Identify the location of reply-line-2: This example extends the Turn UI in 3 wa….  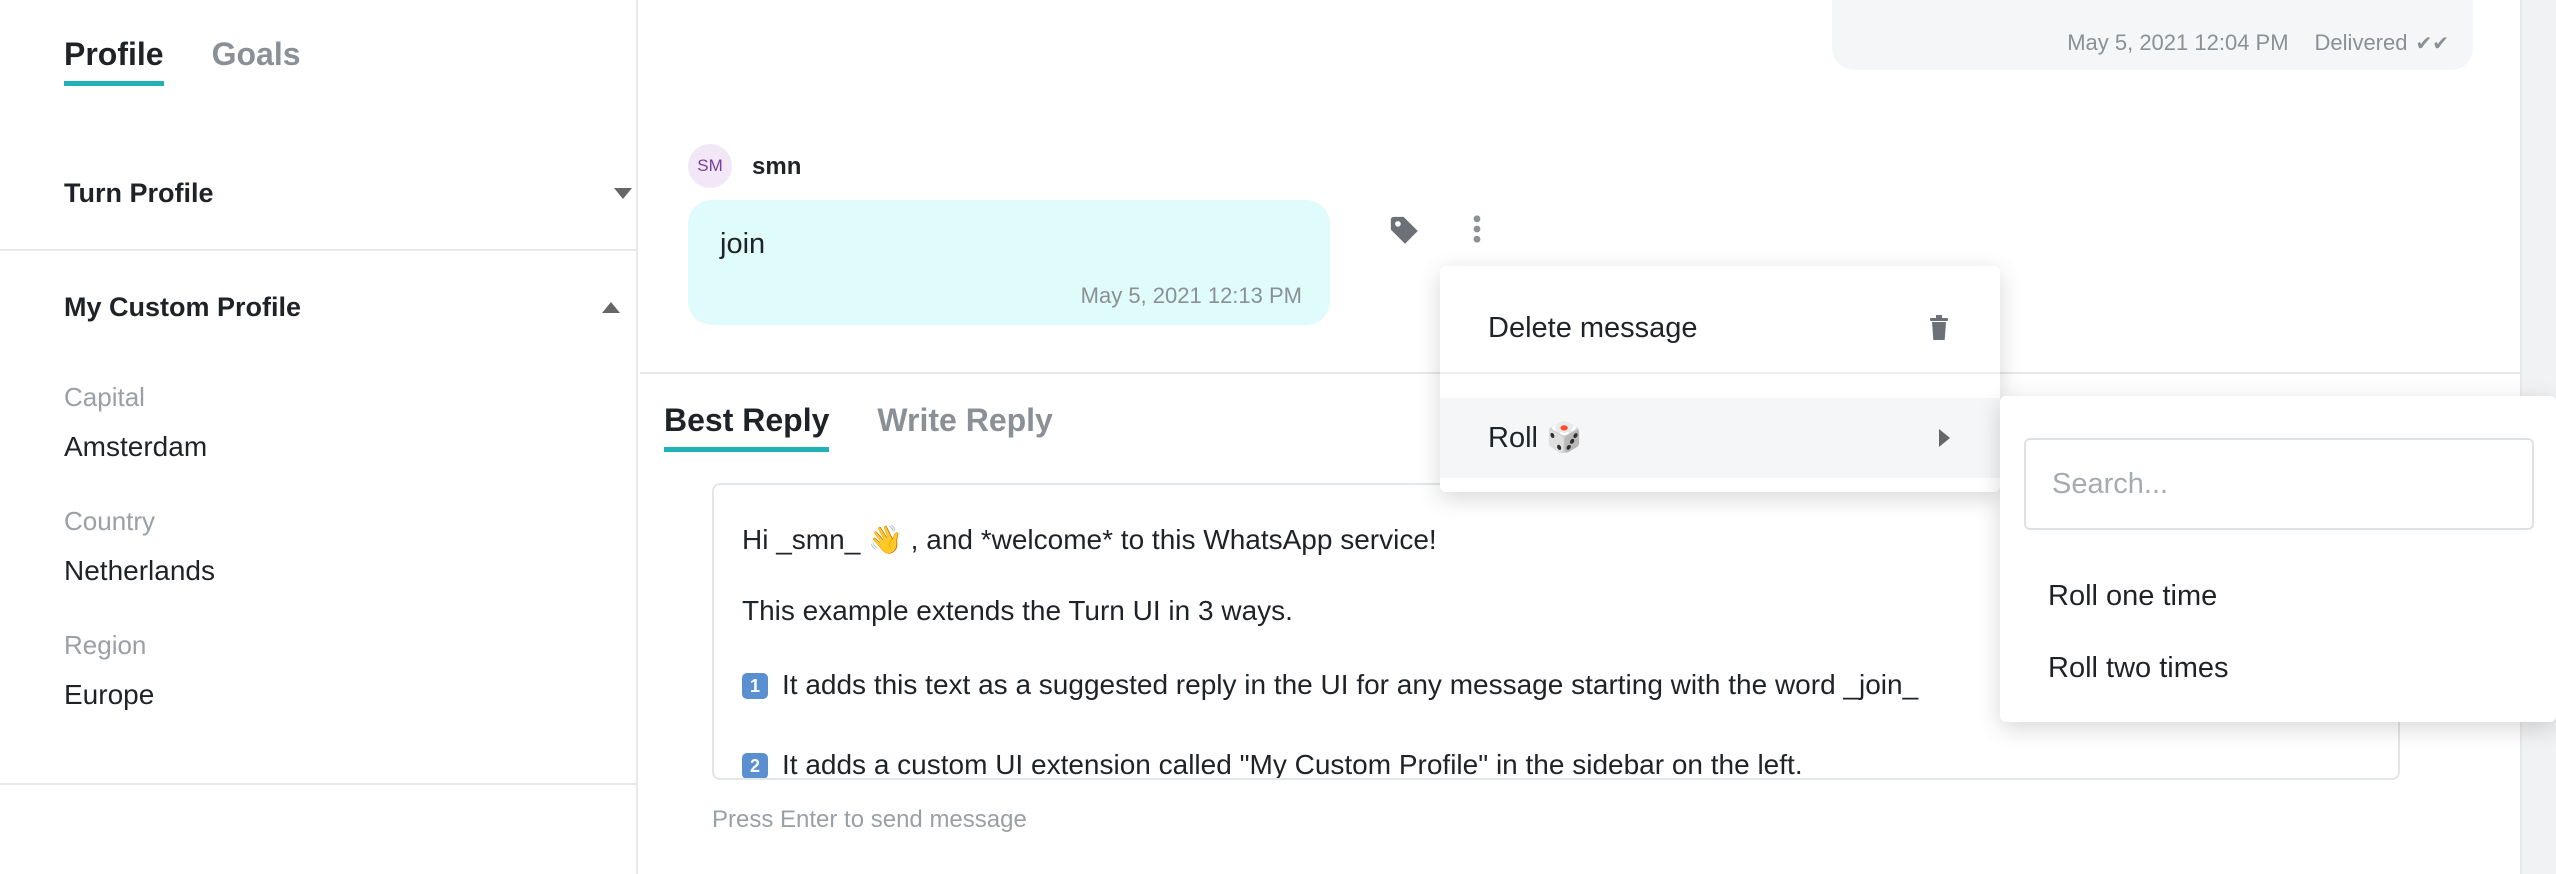
(1017, 610).